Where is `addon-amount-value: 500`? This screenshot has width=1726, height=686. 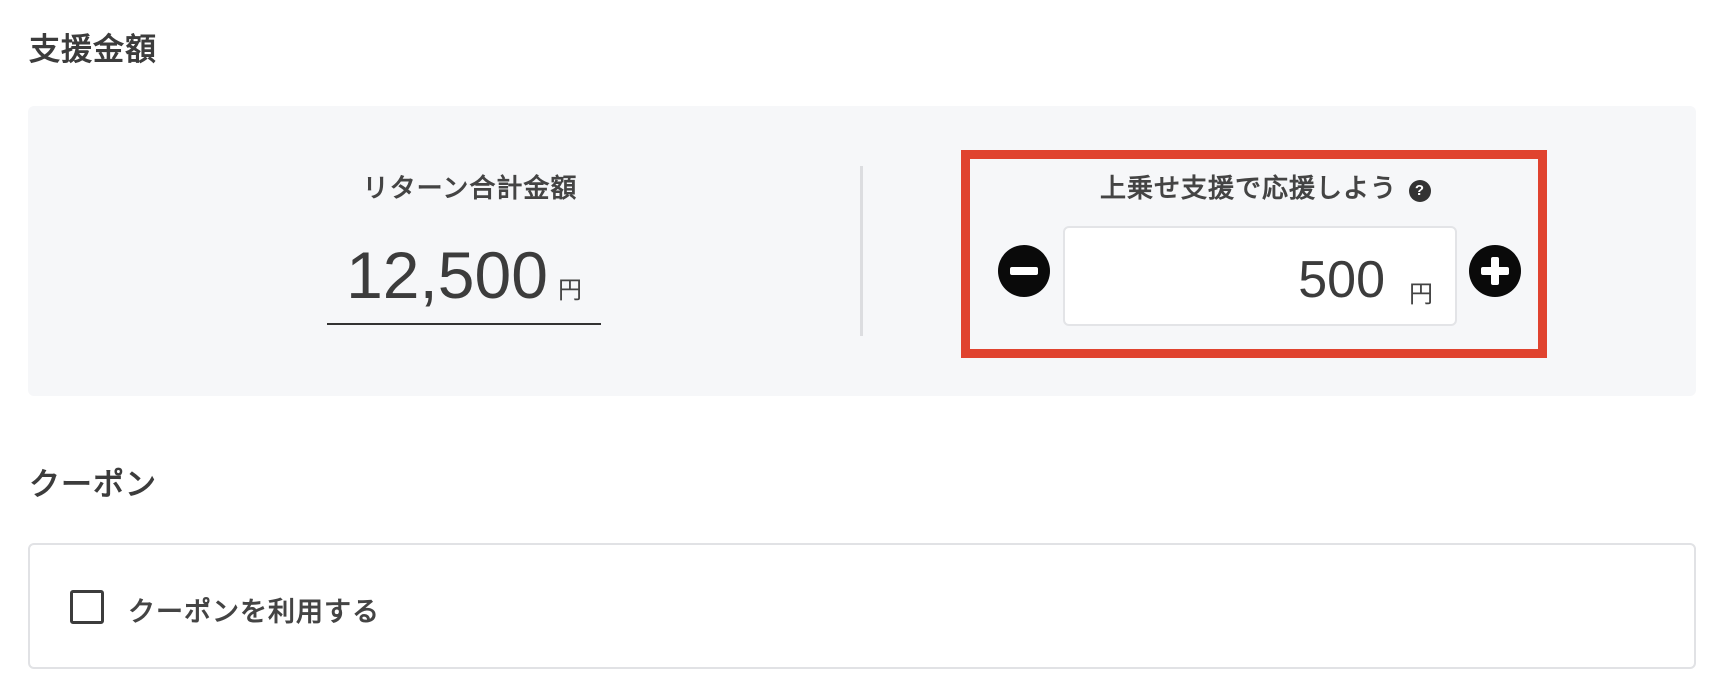
addon-amount-value: 500 is located at coordinates (1341, 280).